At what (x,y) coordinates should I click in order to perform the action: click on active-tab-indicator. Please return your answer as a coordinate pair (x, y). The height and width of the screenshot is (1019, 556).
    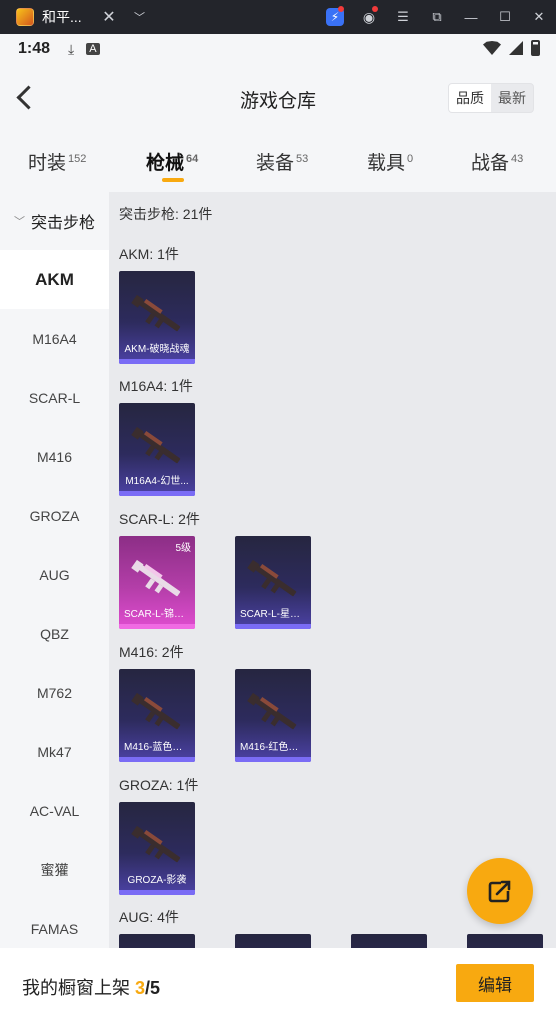
    Looking at the image, I should click on (173, 180).